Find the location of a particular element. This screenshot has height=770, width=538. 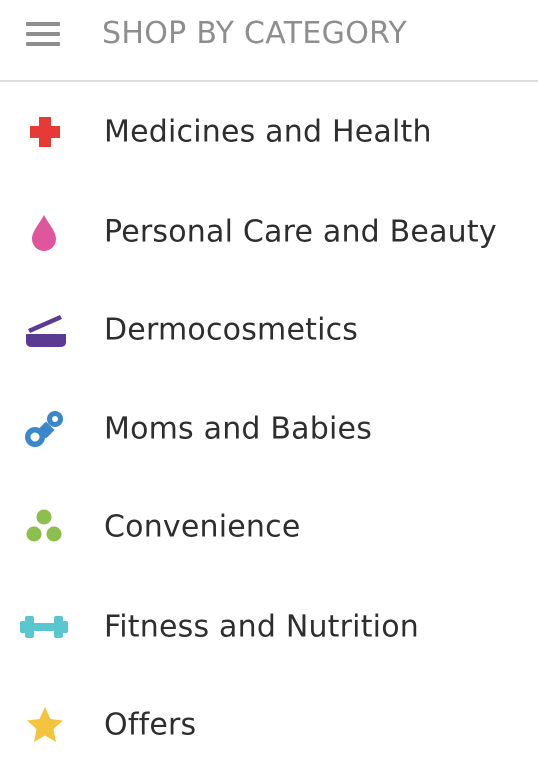

category-item-convenience: Convenience is located at coordinates (269, 527).